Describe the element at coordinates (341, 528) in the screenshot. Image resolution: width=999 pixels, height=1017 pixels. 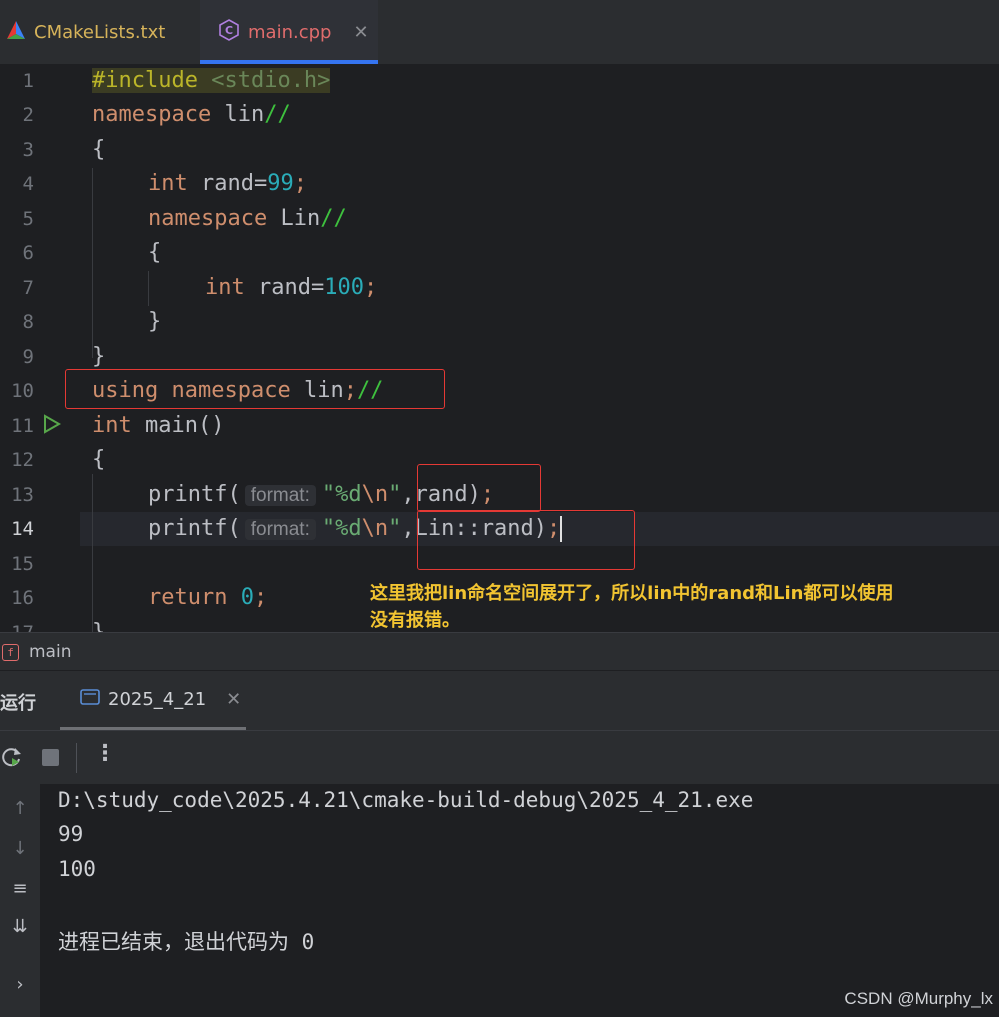
I see `string-literal: "%d` at that location.